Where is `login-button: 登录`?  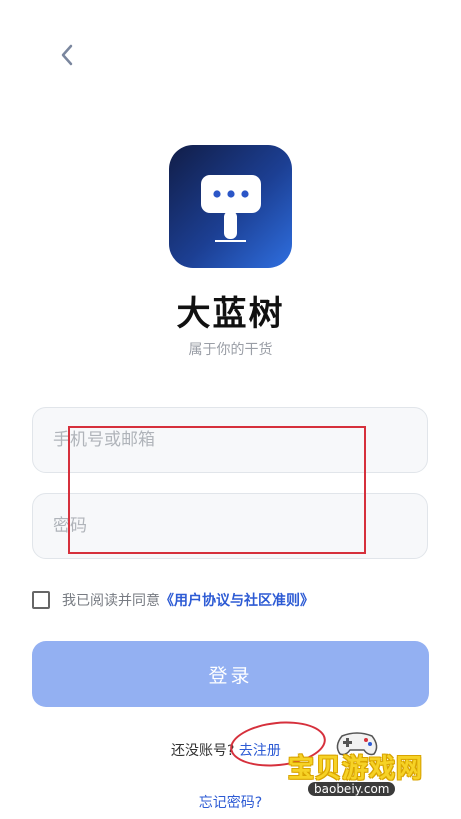
login-button: 登录 is located at coordinates (230, 674).